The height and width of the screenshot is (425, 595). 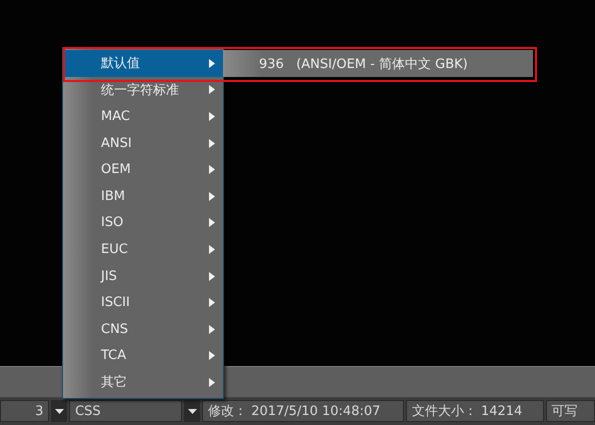 What do you see at coordinates (345, 63) in the screenshot?
I see `submenu-item: 936 (ANSI/OEM - 简体中文 GBK)` at bounding box center [345, 63].